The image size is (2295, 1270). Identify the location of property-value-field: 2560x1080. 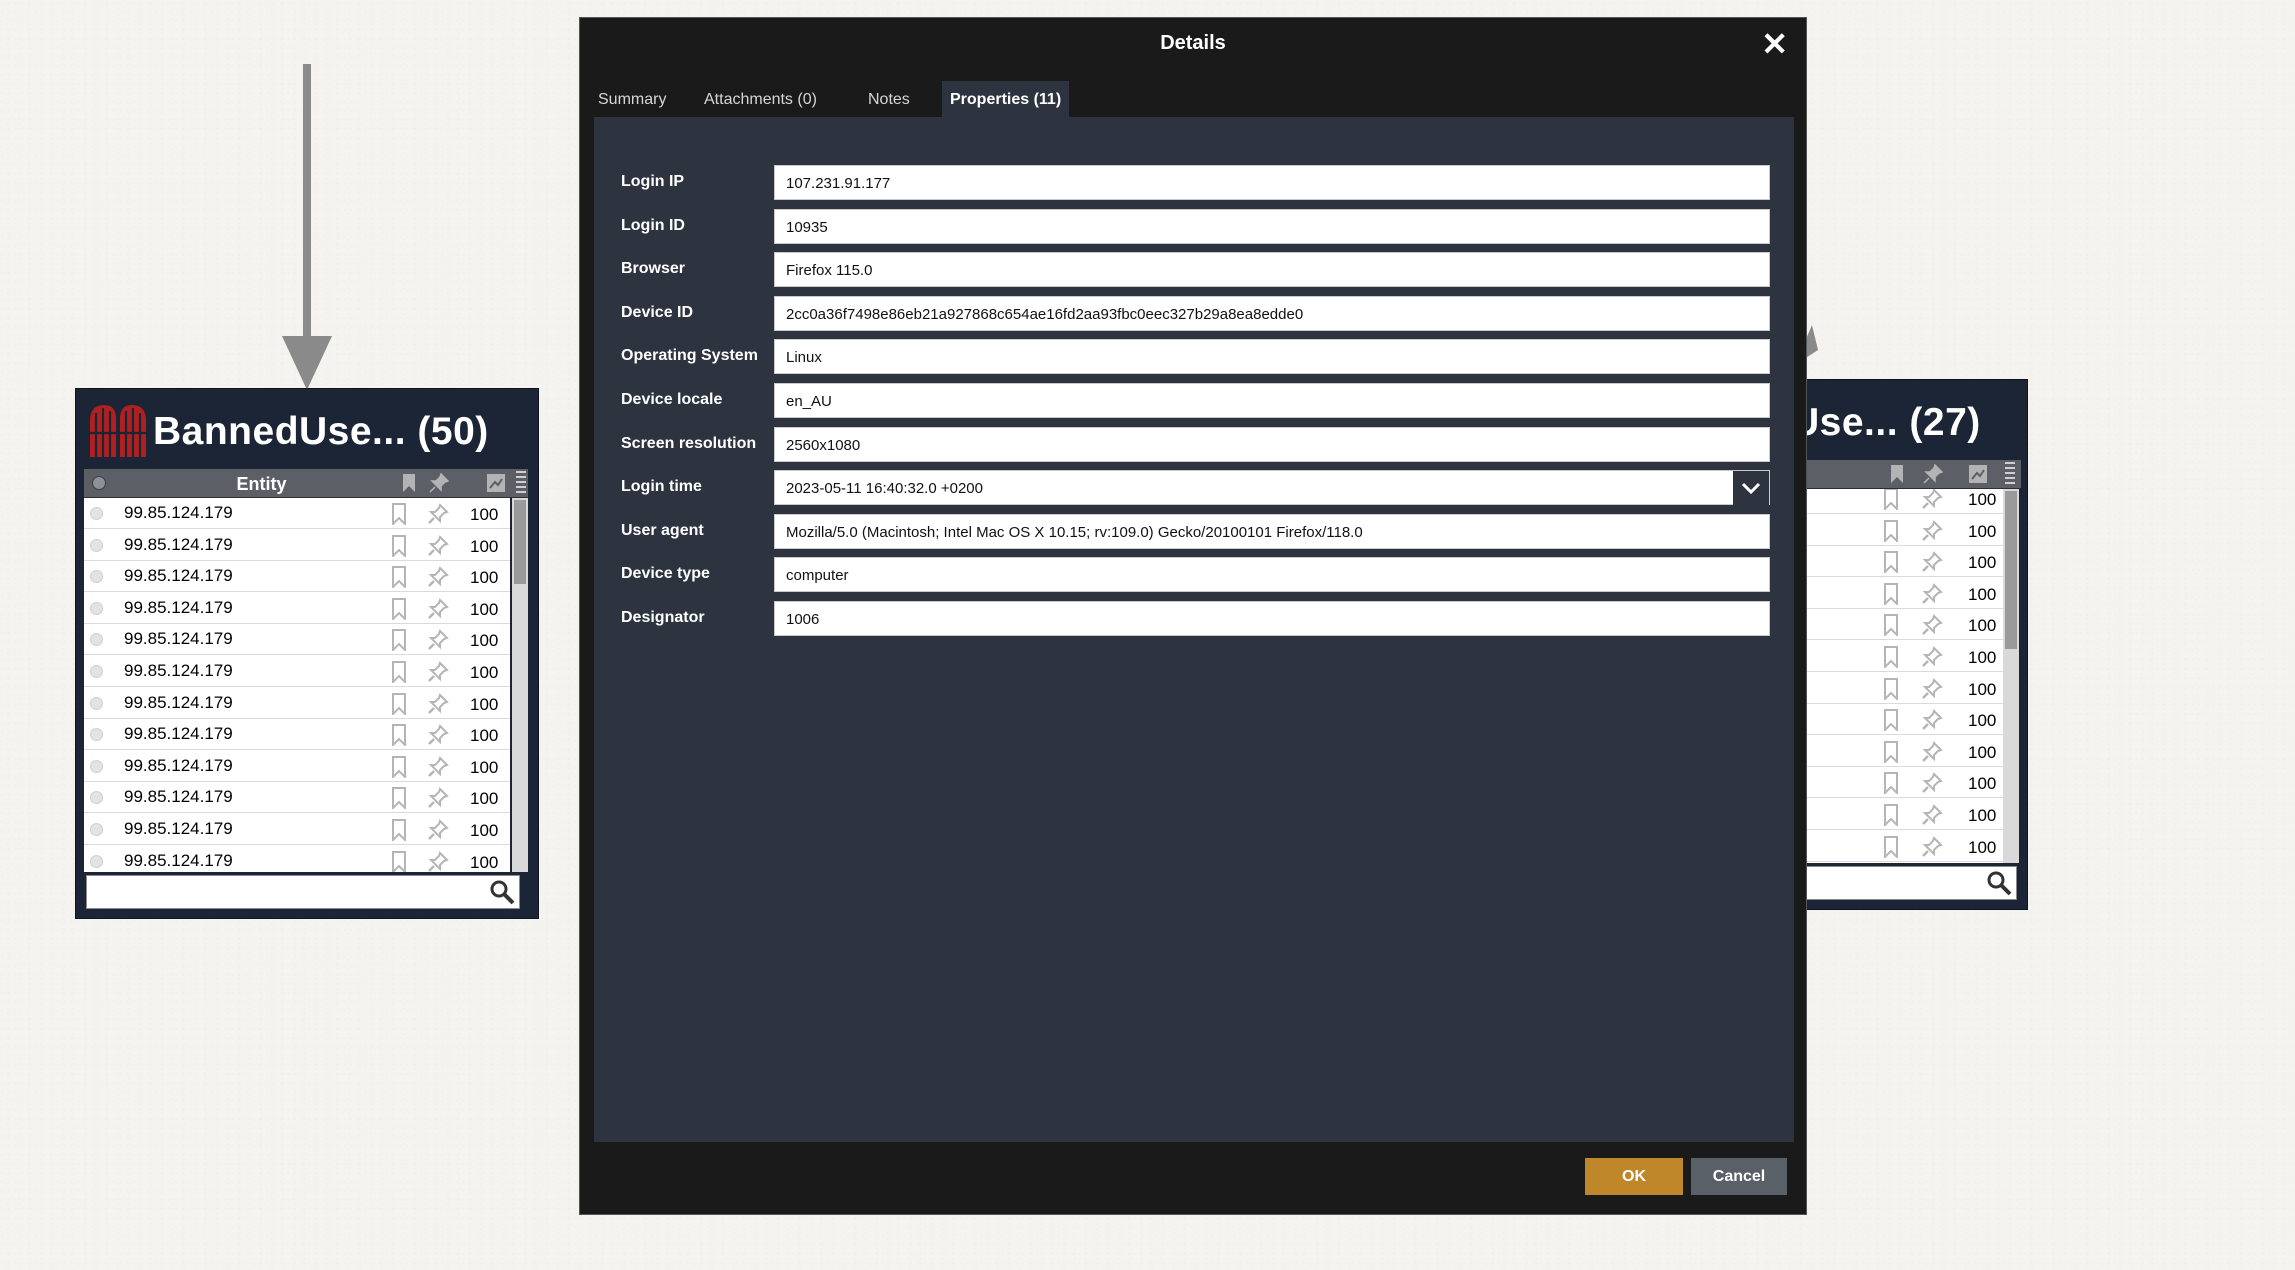
(1272, 444).